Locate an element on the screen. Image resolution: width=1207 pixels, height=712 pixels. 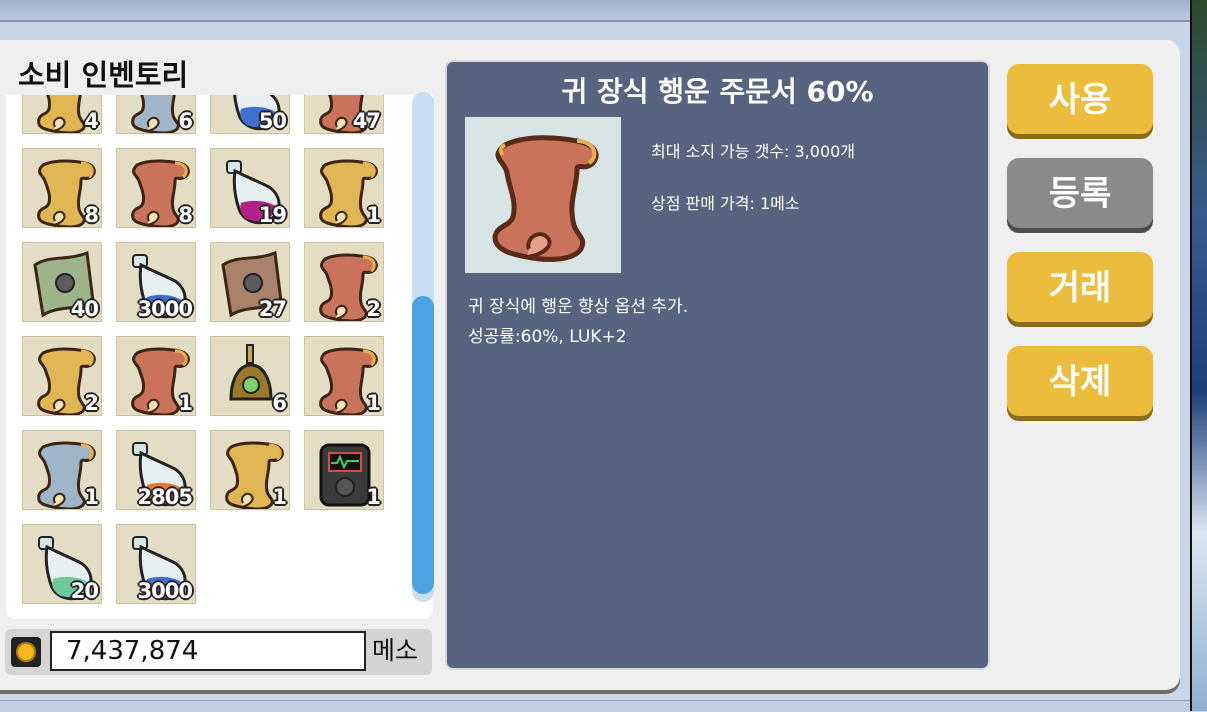
item-description-line1: 귀 장식에 행운 향상 옵션 추가. is located at coordinates (578, 307).